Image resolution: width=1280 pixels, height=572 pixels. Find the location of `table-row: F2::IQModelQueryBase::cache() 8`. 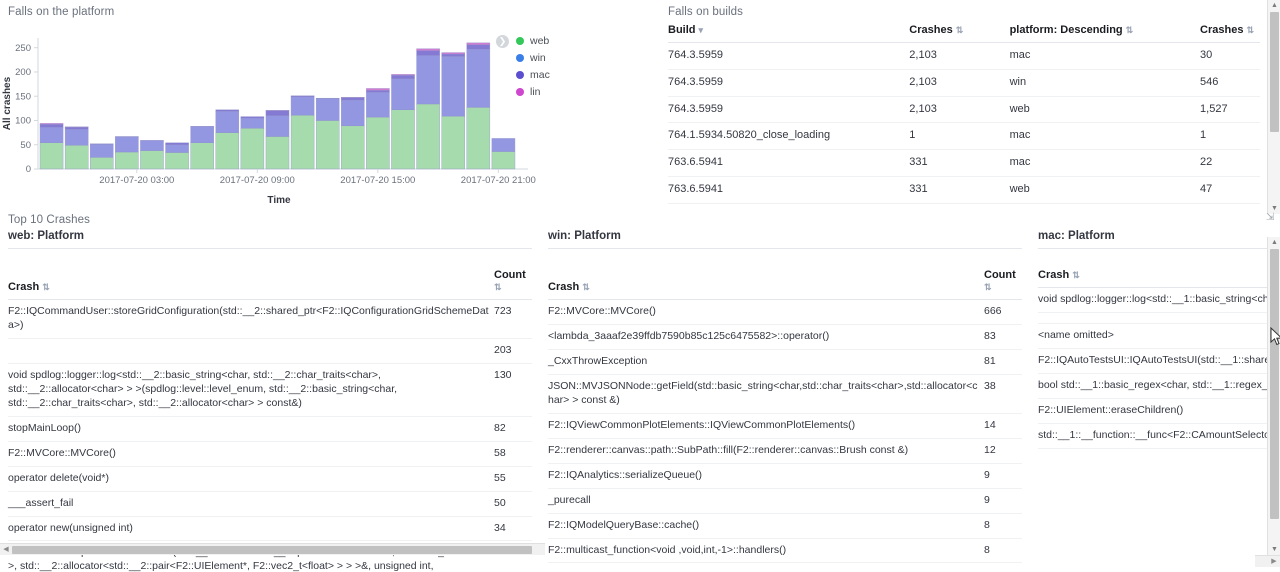

table-row: F2::IQModelQueryBase::cache() 8 is located at coordinates (785, 526).